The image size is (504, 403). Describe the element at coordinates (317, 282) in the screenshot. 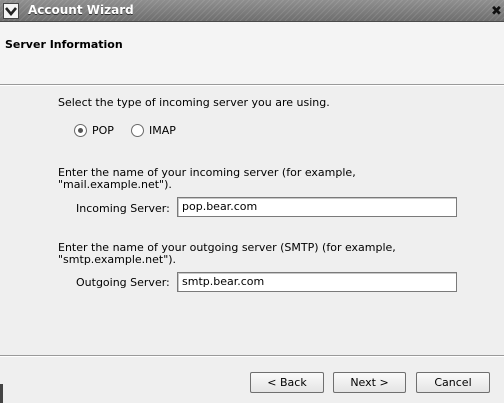

I see `outgoing-server-input: smtp.bear.com` at that location.